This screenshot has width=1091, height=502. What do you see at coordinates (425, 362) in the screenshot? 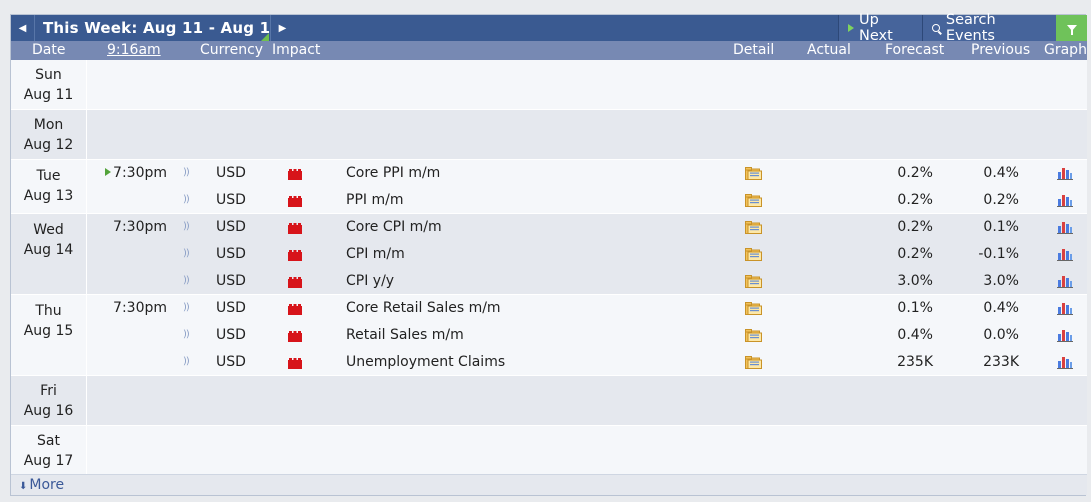
I see `event-title: Unemployment Claims` at bounding box center [425, 362].